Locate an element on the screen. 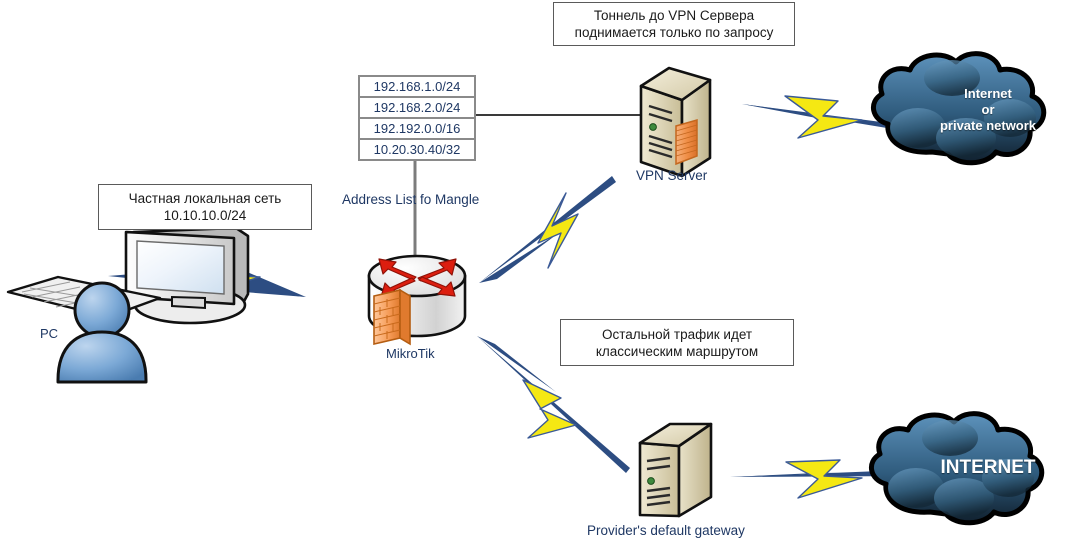 The height and width of the screenshot is (552, 1070). cloud-top-line-2: or is located at coordinates (988, 109).